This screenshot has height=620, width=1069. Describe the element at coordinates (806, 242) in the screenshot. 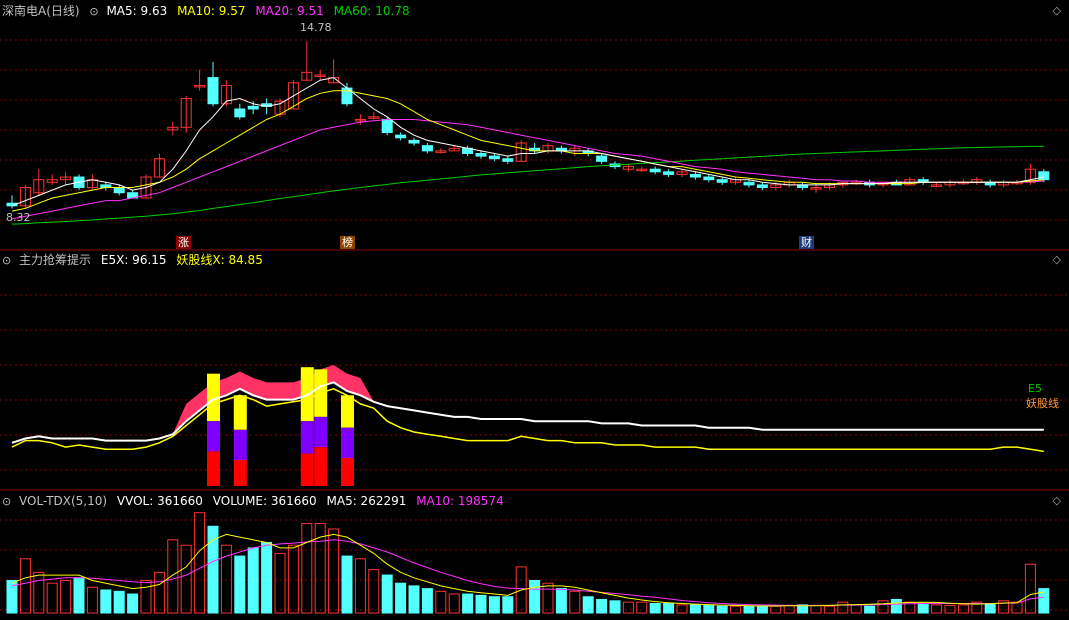

I see `event-tag-cai: 财` at that location.